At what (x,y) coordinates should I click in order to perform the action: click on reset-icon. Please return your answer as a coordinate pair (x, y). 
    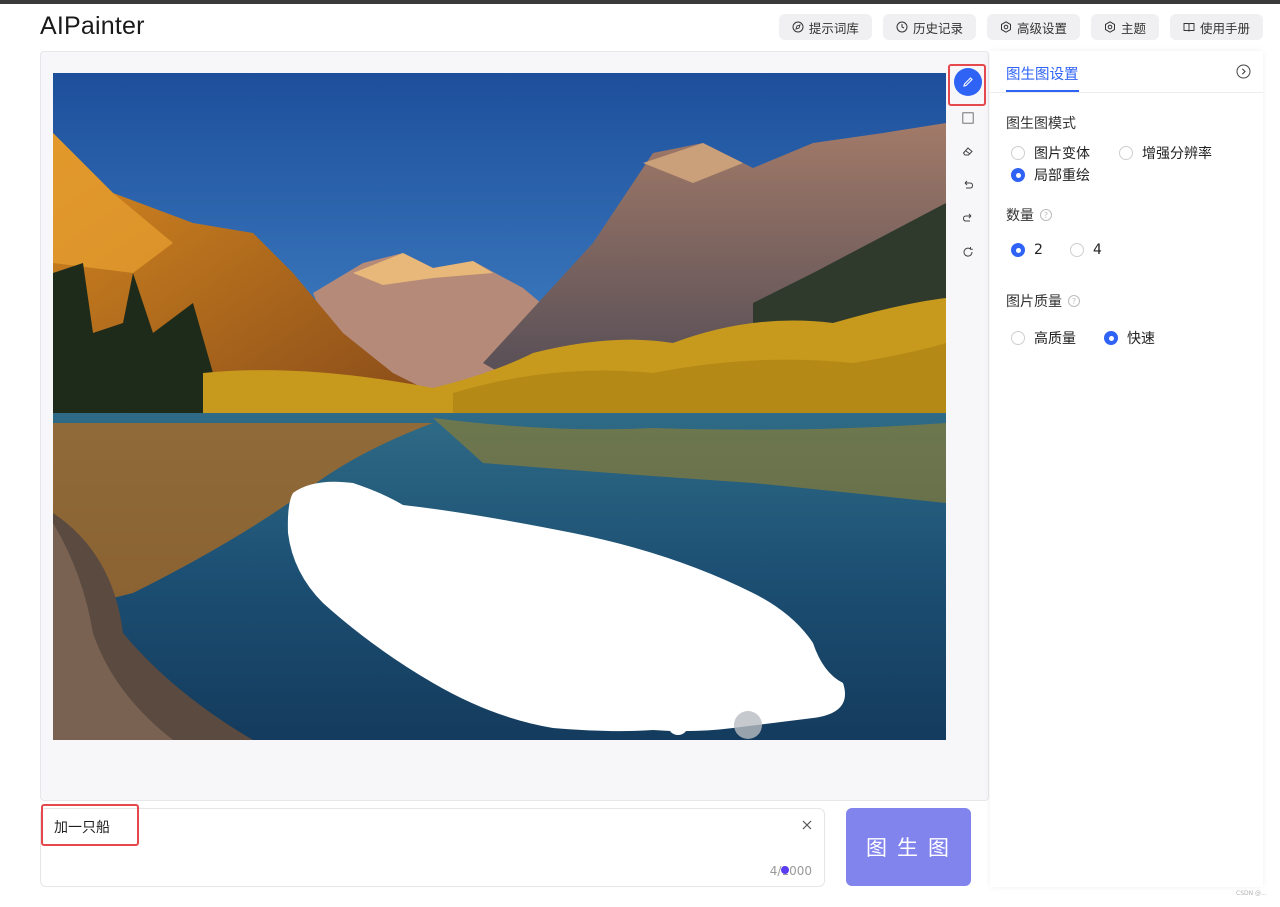
    Looking at the image, I should click on (968, 251).